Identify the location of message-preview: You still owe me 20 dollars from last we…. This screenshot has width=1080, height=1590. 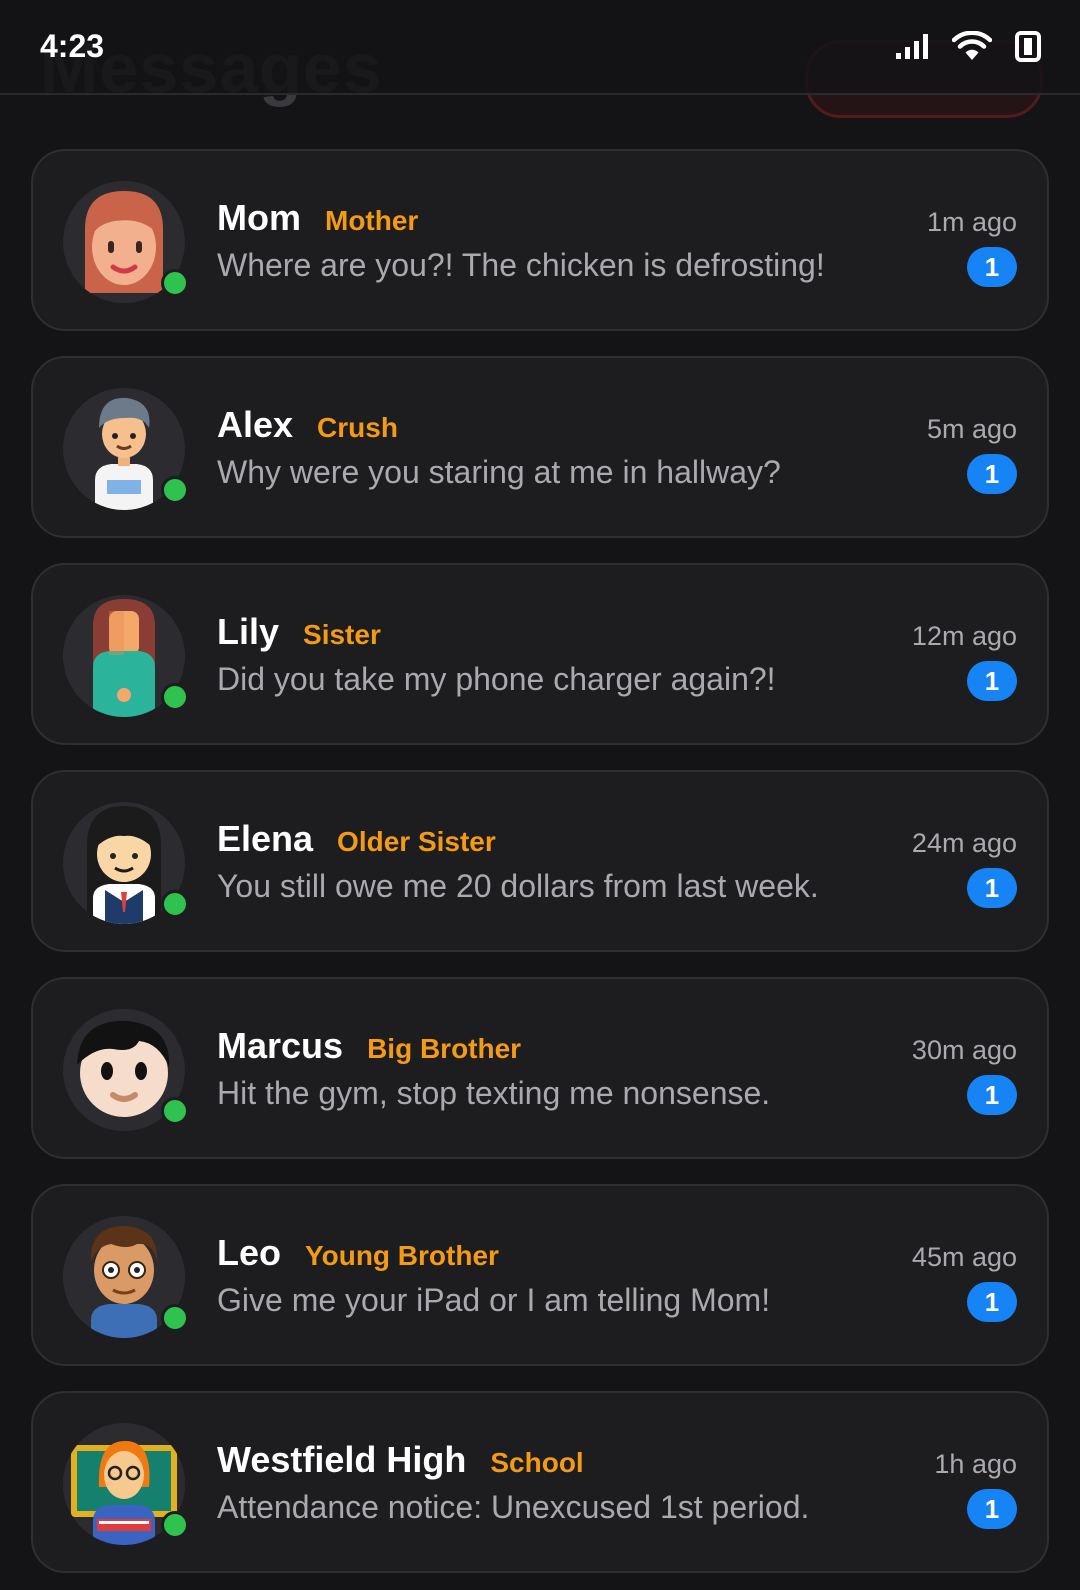
(518, 886).